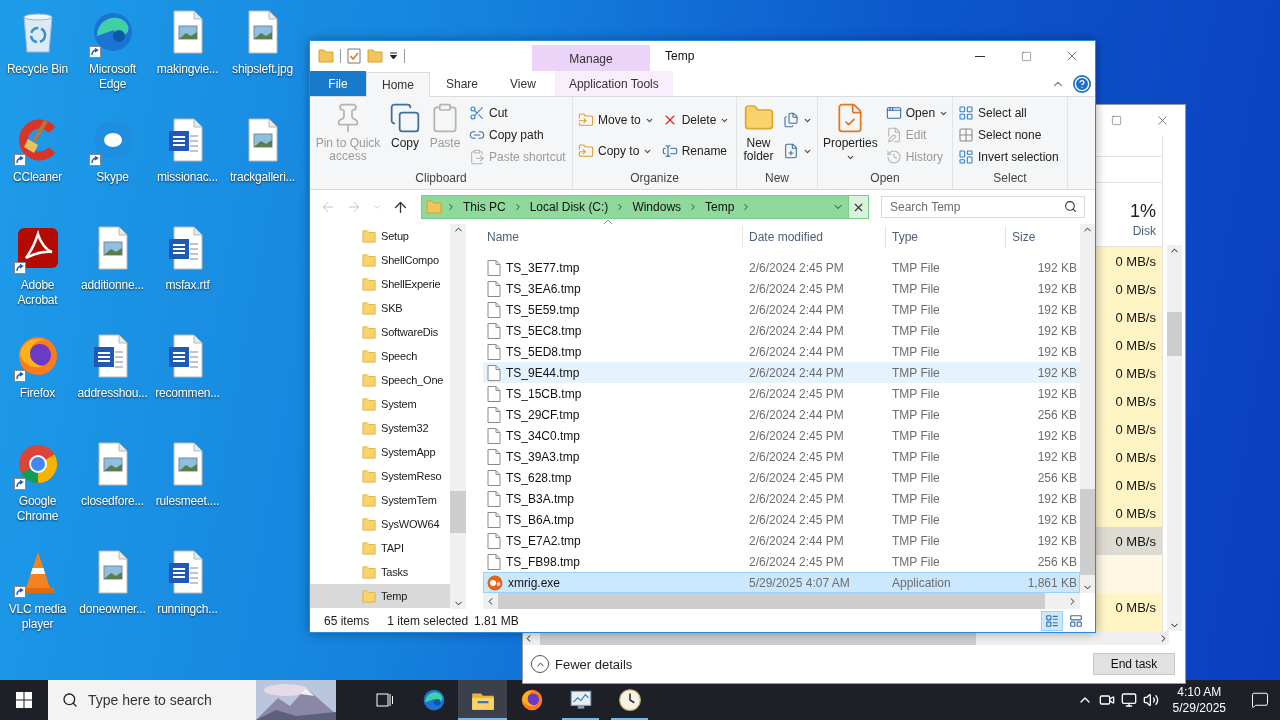  I want to click on file-name: TS_39A3.tmp, so click(543, 456).